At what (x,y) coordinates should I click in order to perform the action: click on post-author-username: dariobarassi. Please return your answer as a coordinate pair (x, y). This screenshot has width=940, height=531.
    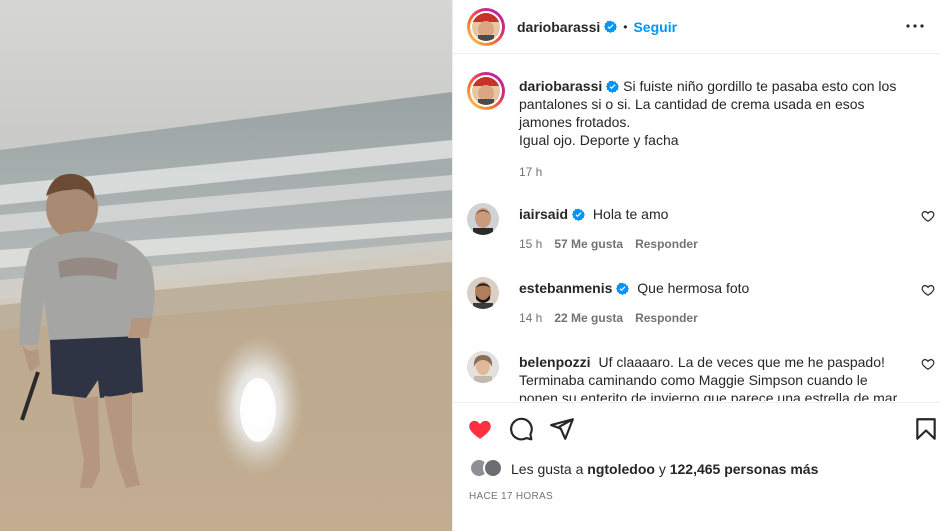
    Looking at the image, I should click on (558, 27).